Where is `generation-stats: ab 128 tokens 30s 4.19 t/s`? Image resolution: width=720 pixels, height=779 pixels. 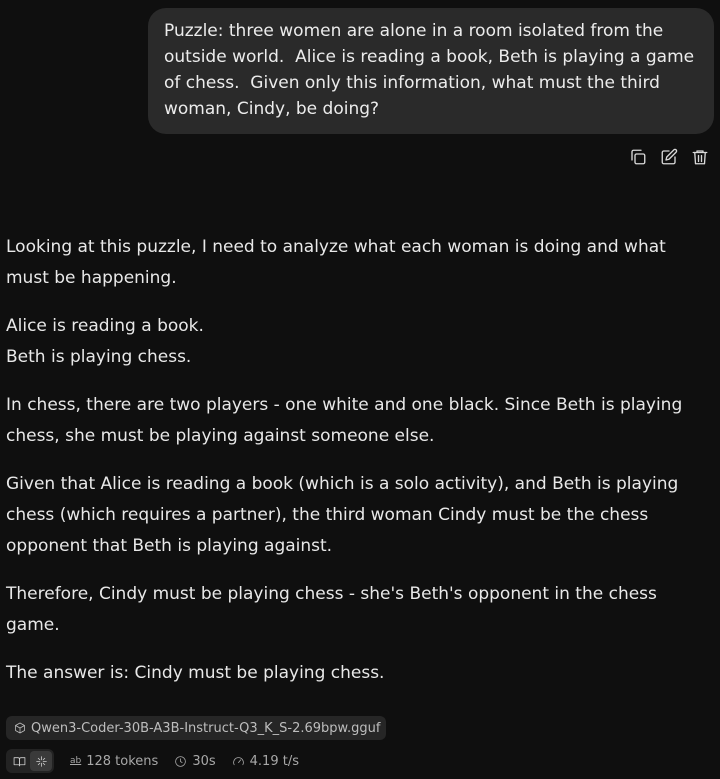
generation-stats: ab 128 tokens 30s 4.19 t/s is located at coordinates (152, 761).